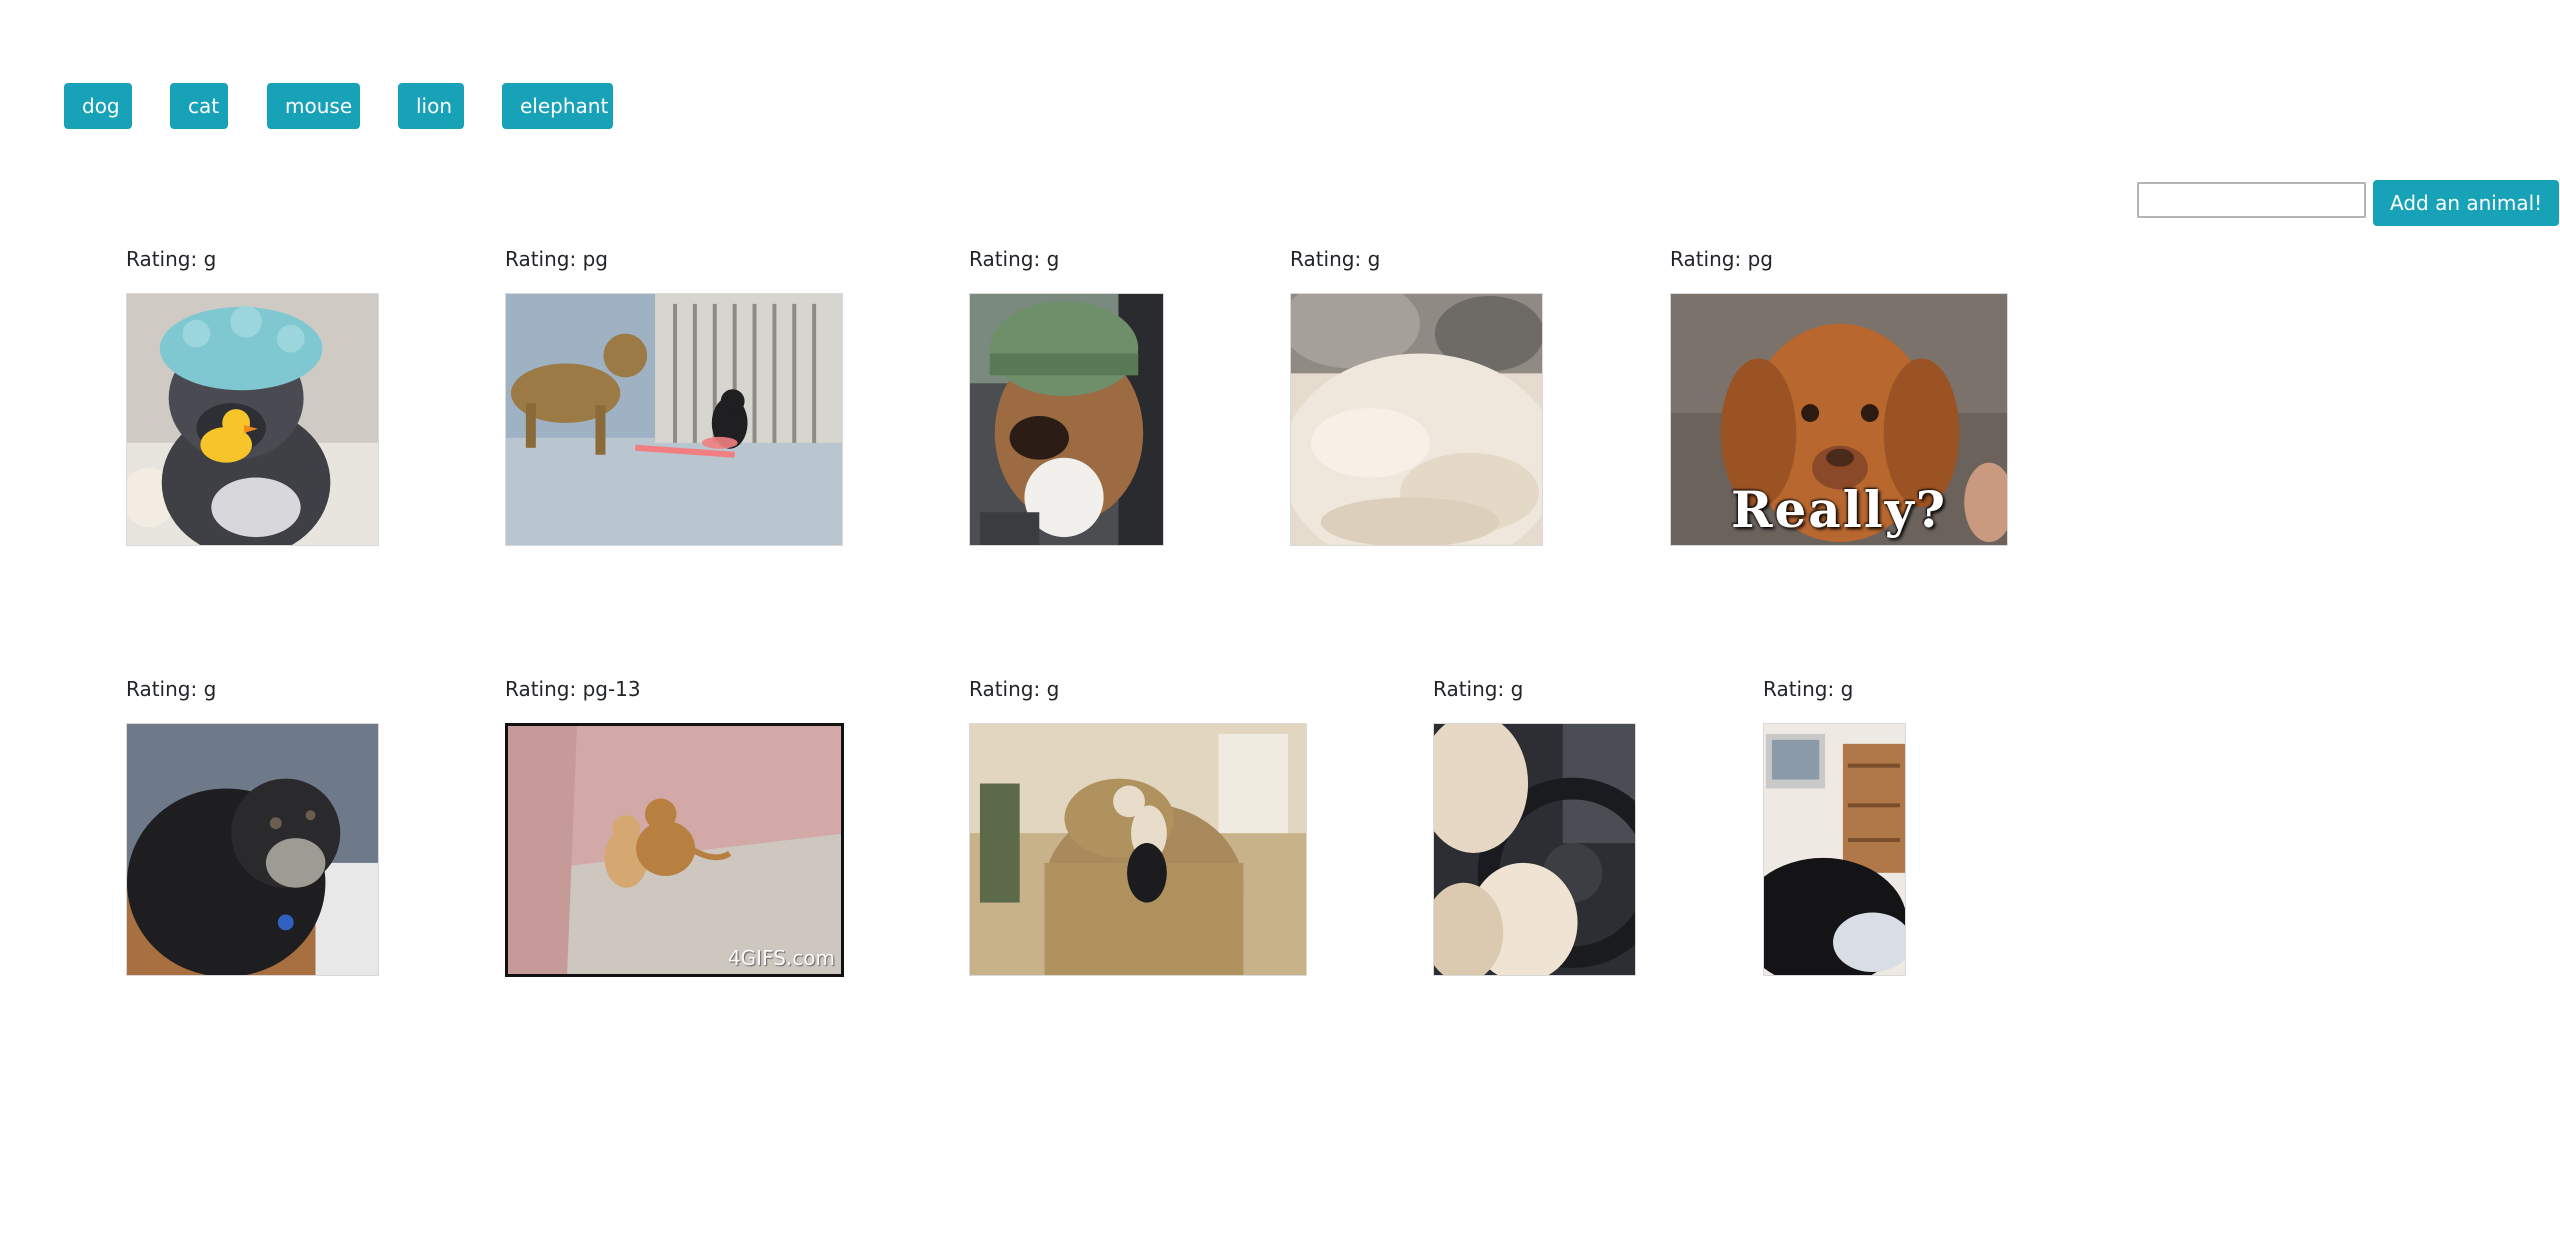 This screenshot has height=1242, width=2560. Describe the element at coordinates (2466, 203) in the screenshot. I see `add-animal-button: Add an animal!` at that location.